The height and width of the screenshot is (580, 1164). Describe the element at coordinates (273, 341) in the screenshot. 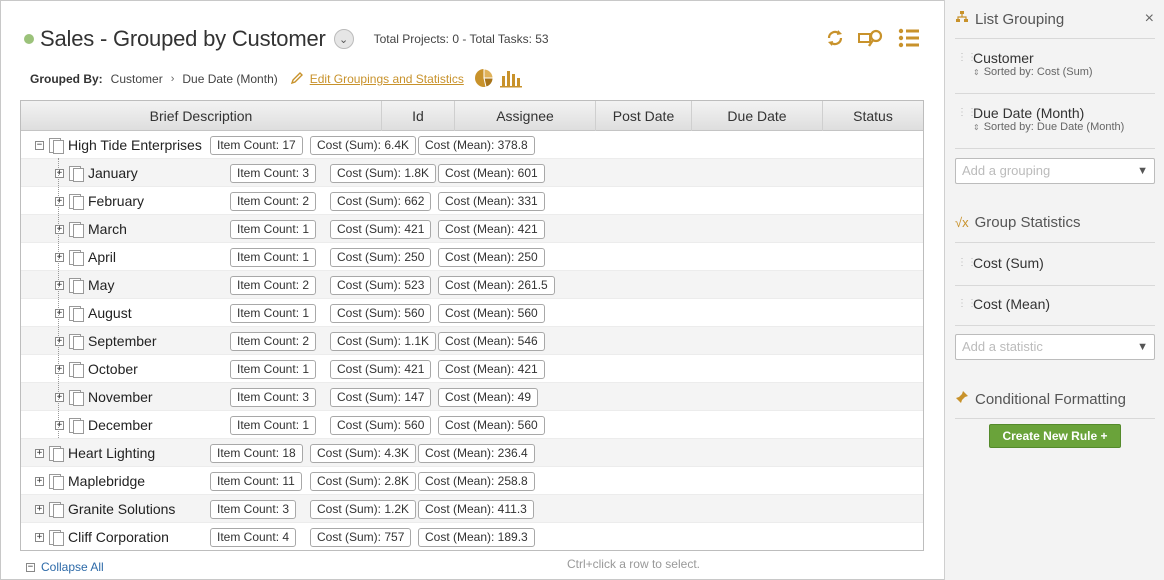

I see `item-count-badge: Item Count: 2` at that location.